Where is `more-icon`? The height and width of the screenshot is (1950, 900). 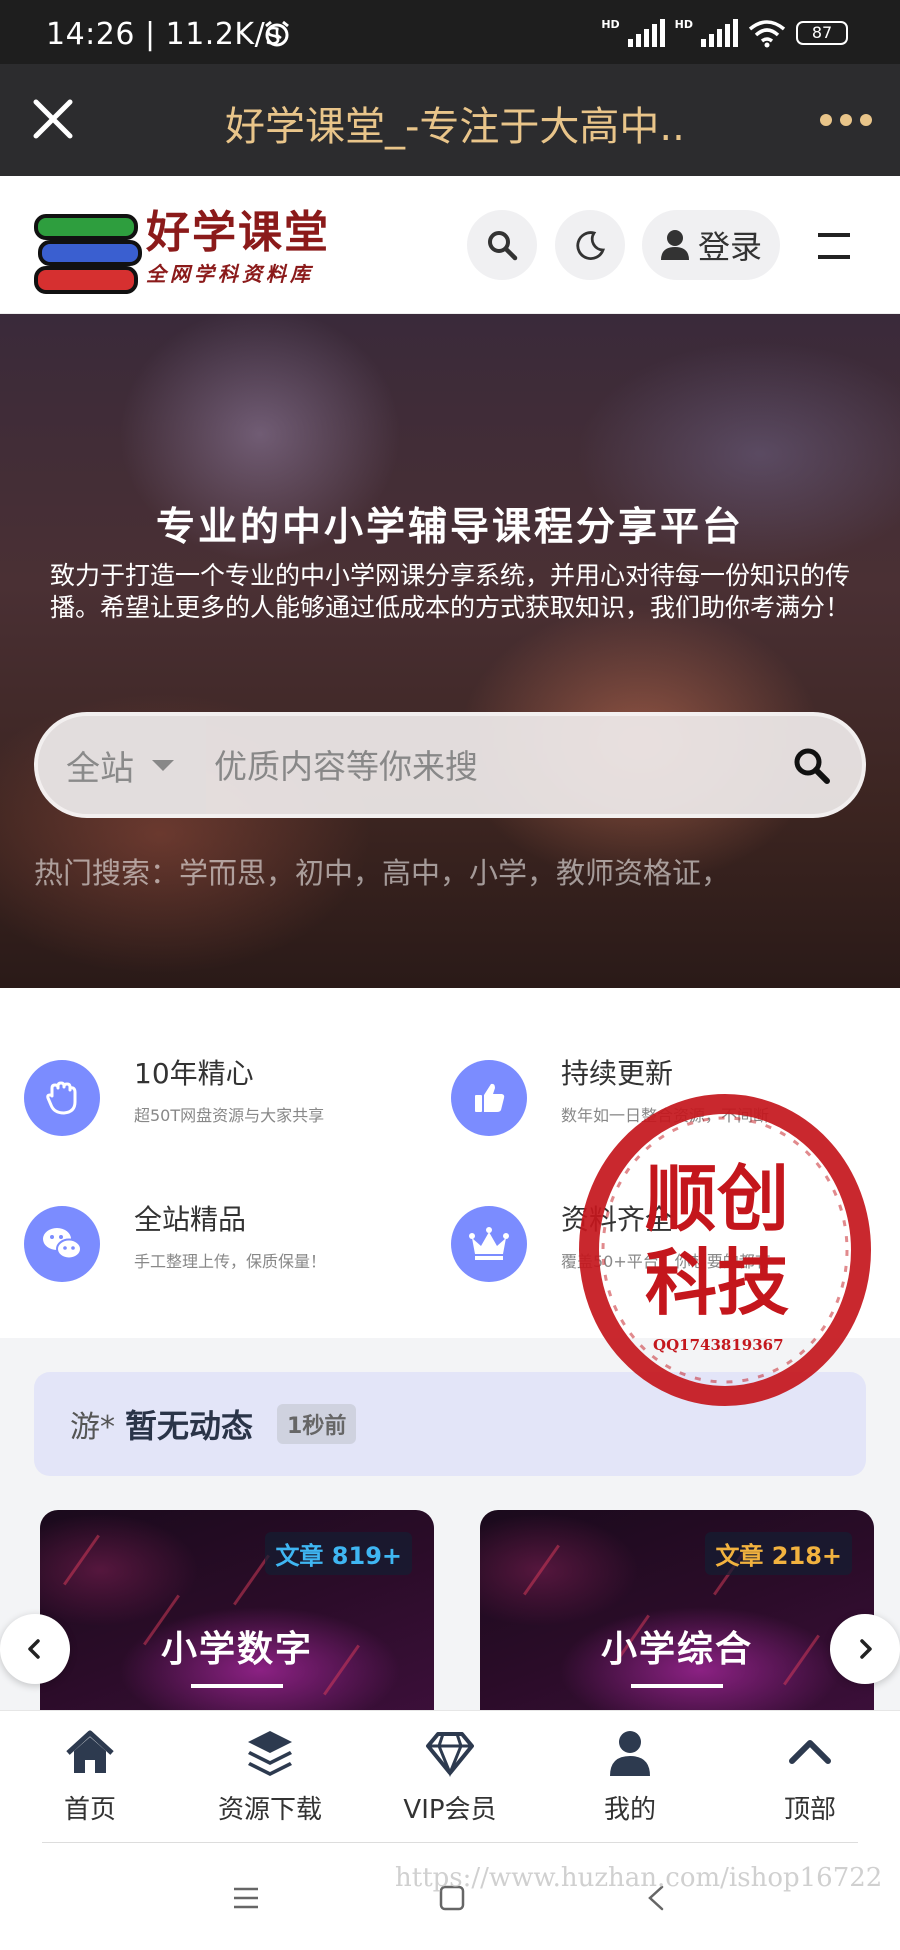
more-icon is located at coordinates (846, 120).